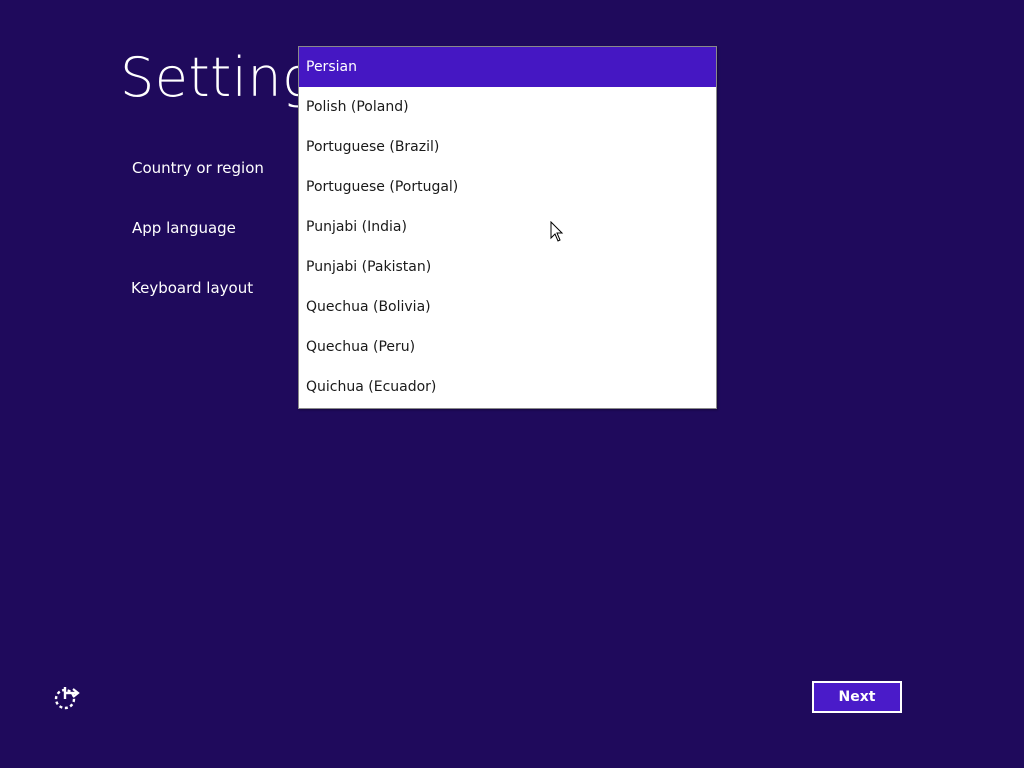 The width and height of the screenshot is (1024, 768). What do you see at coordinates (66, 698) in the screenshot?
I see `ease-of-access-icon` at bounding box center [66, 698].